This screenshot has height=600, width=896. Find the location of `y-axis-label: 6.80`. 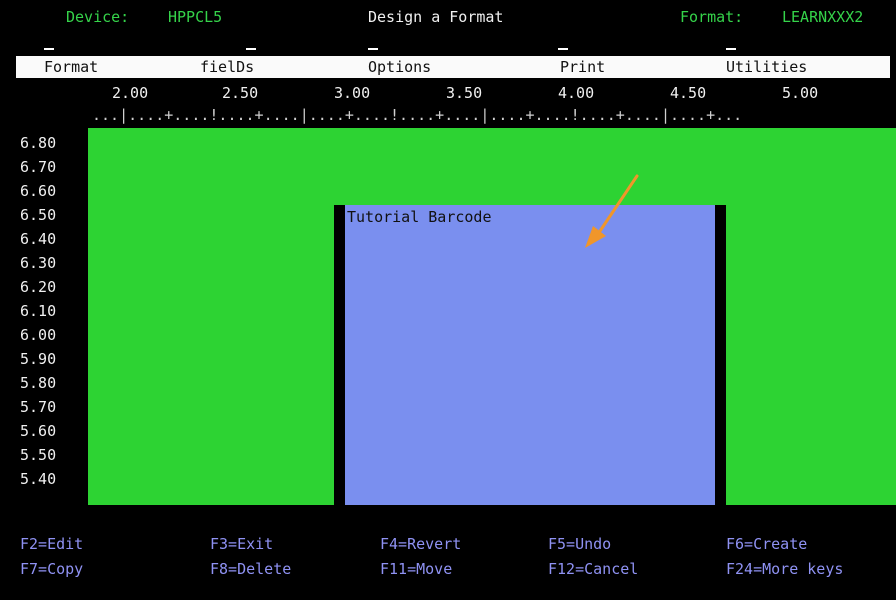

y-axis-label: 6.80 is located at coordinates (38, 143).